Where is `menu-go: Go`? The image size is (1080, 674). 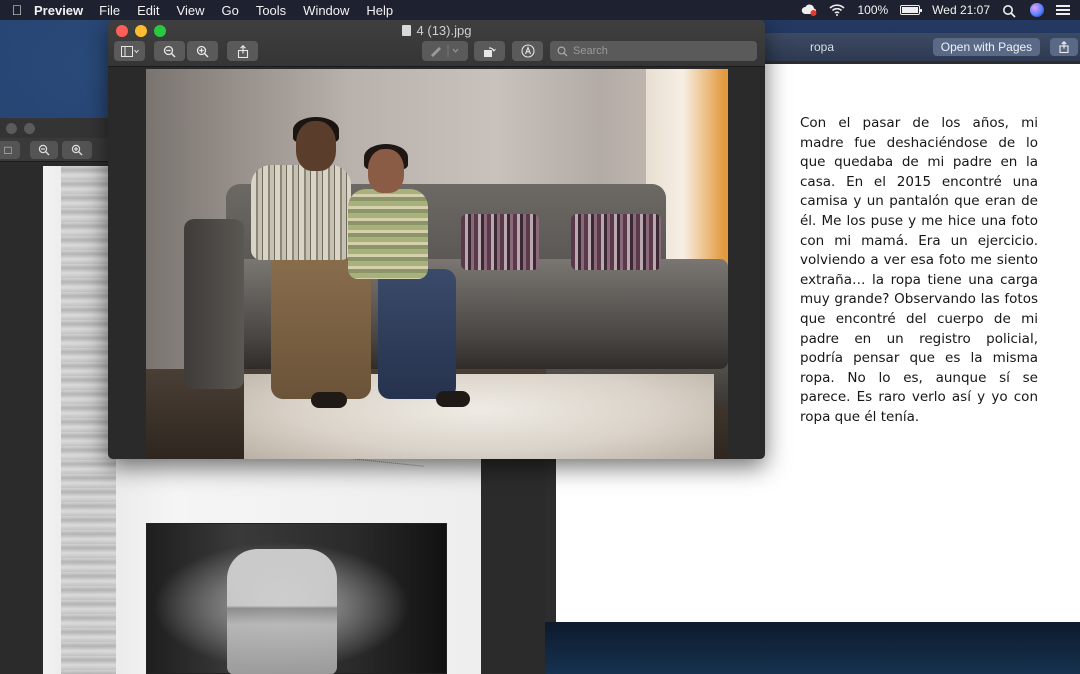 menu-go: Go is located at coordinates (229, 10).